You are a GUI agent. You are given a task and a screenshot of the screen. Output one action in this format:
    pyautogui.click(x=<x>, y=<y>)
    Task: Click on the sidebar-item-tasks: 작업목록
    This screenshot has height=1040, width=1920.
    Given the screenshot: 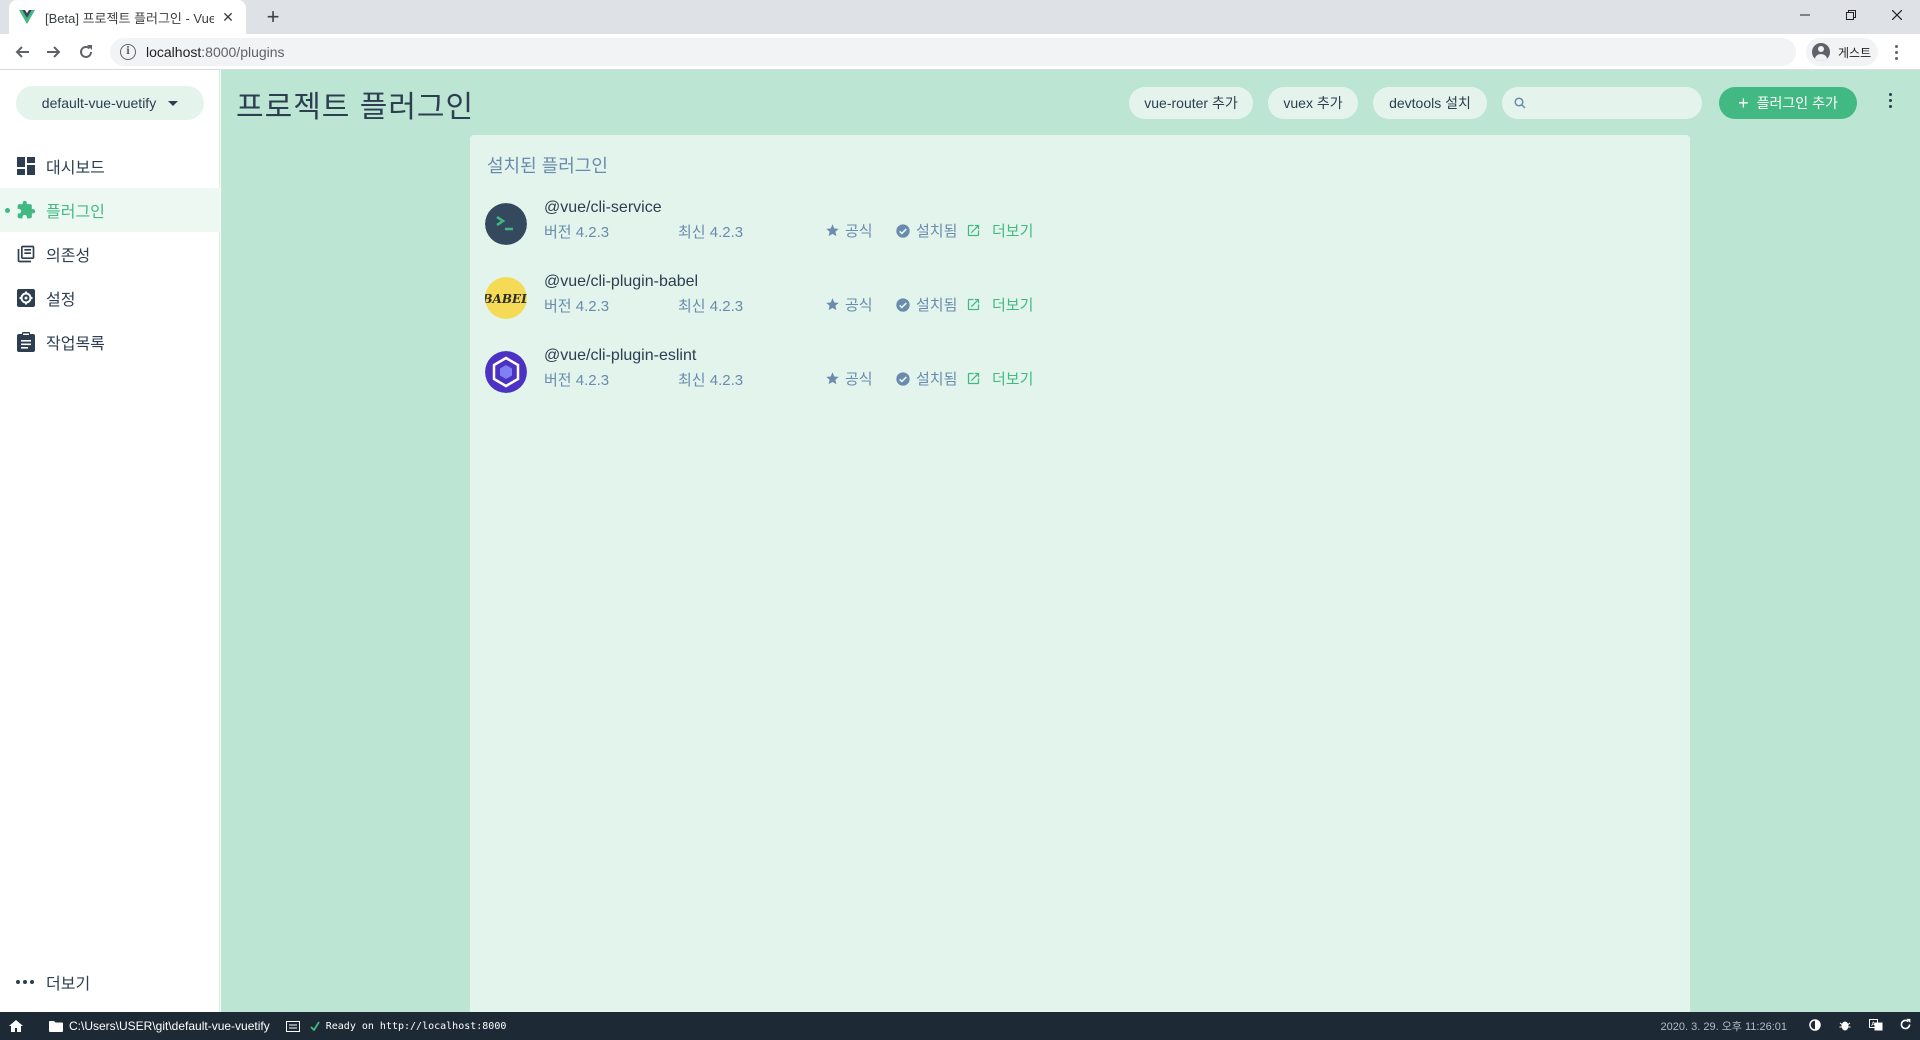 What is the action you would take?
    pyautogui.click(x=110, y=342)
    